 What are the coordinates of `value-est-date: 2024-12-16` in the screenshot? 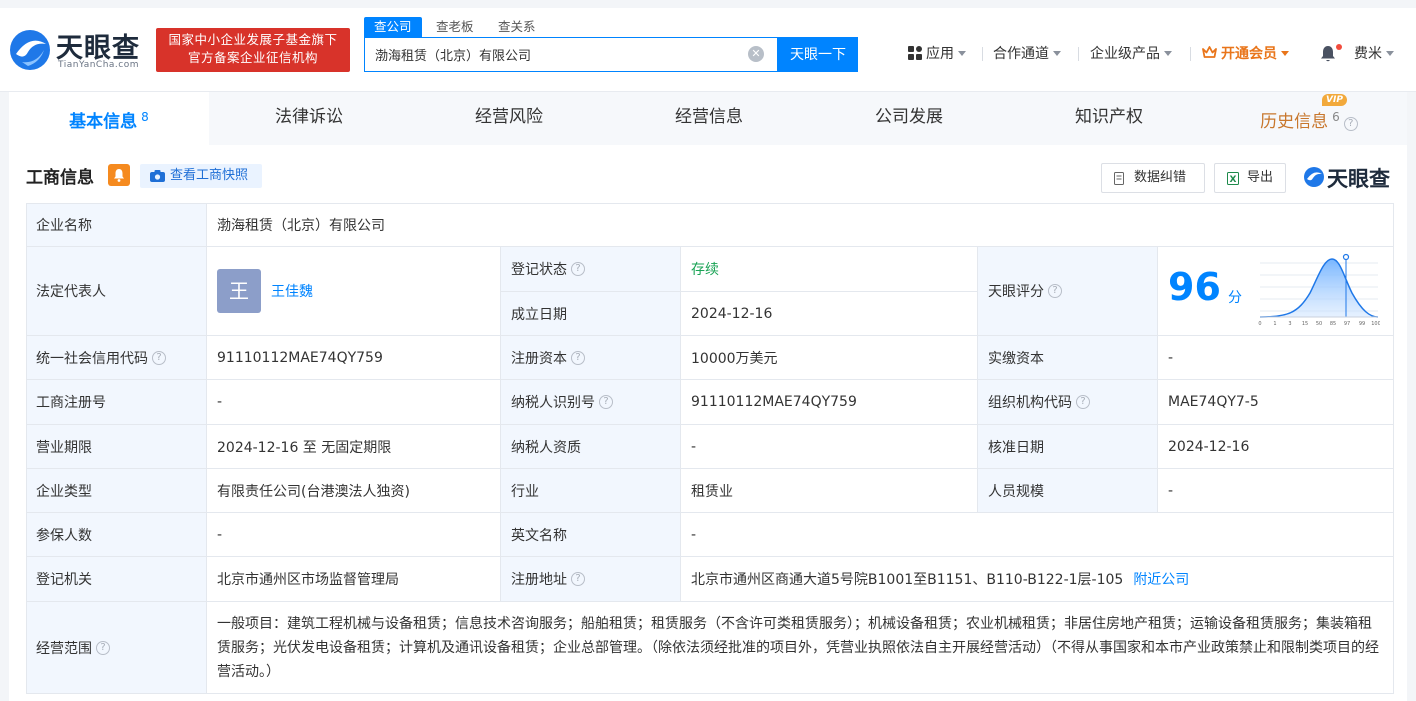 It's located at (829, 314).